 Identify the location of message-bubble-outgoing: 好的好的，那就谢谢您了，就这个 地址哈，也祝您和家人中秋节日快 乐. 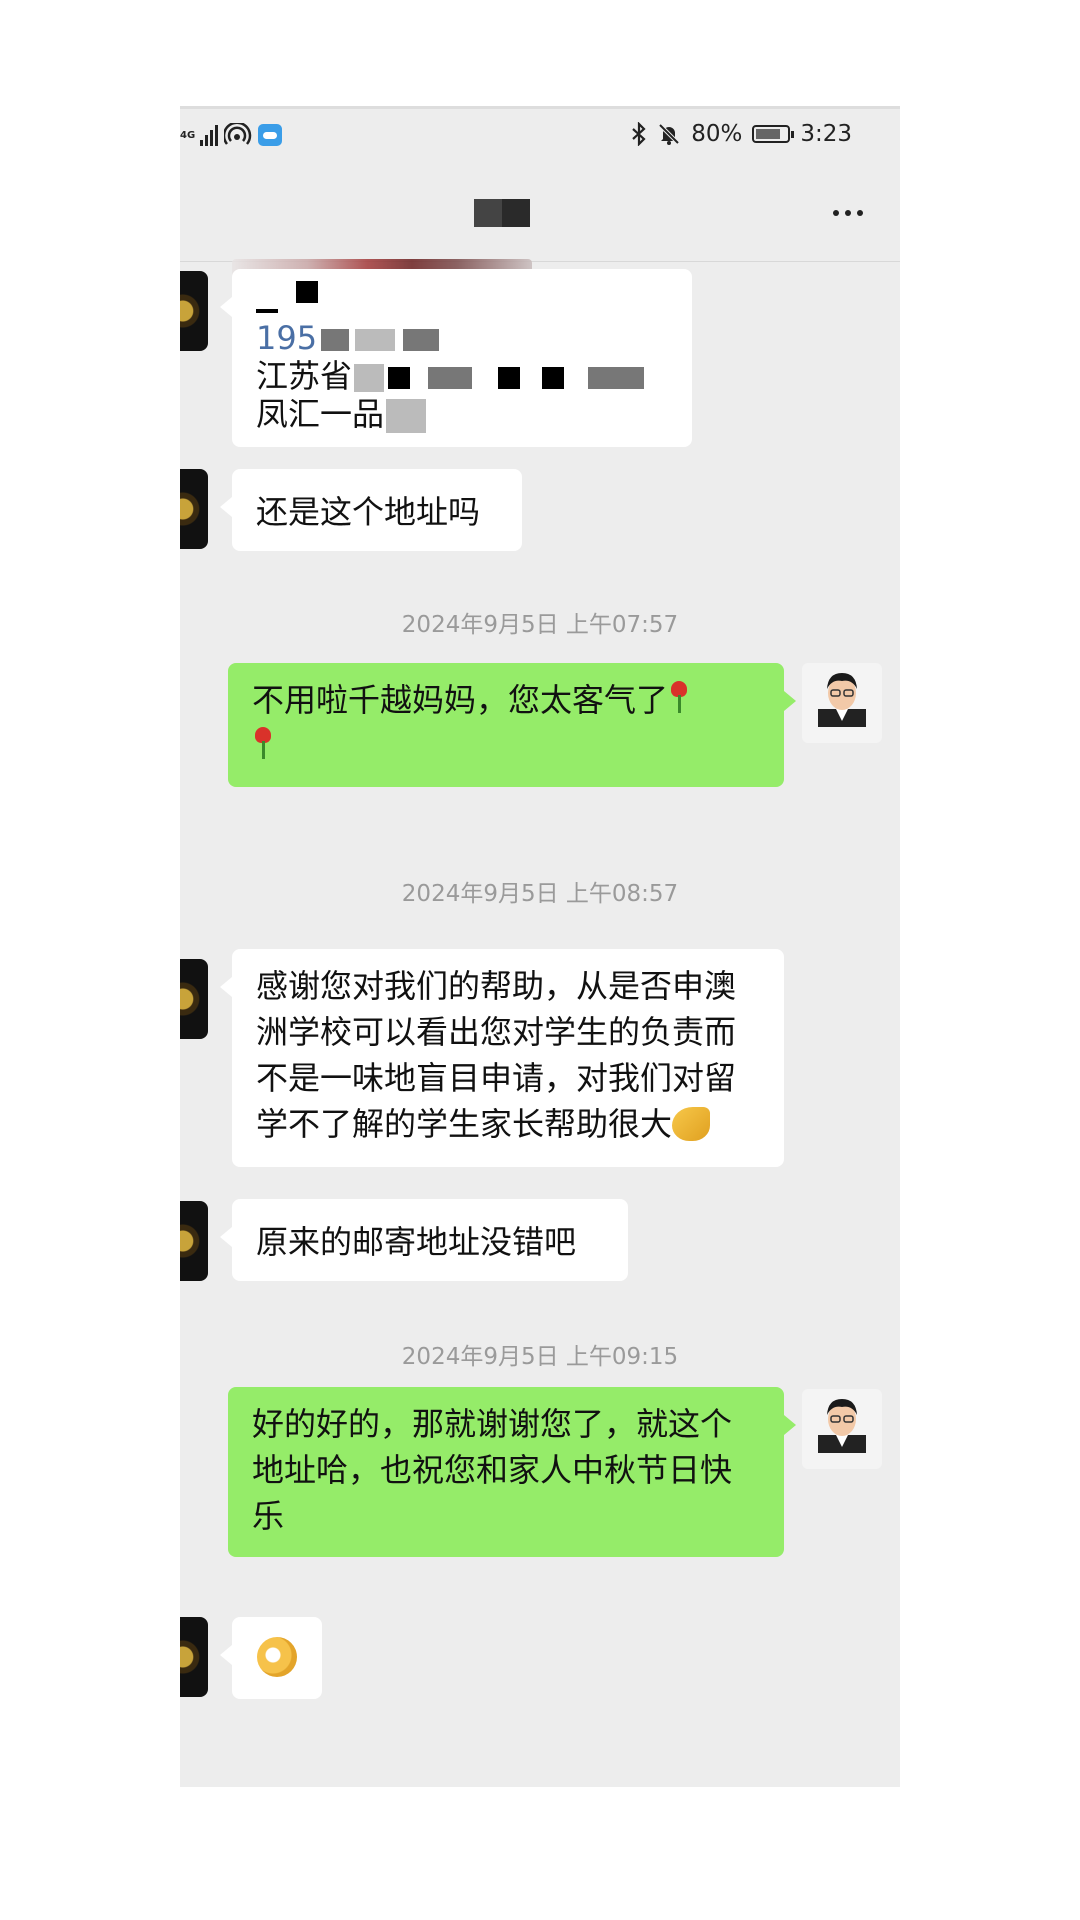
(512, 1472).